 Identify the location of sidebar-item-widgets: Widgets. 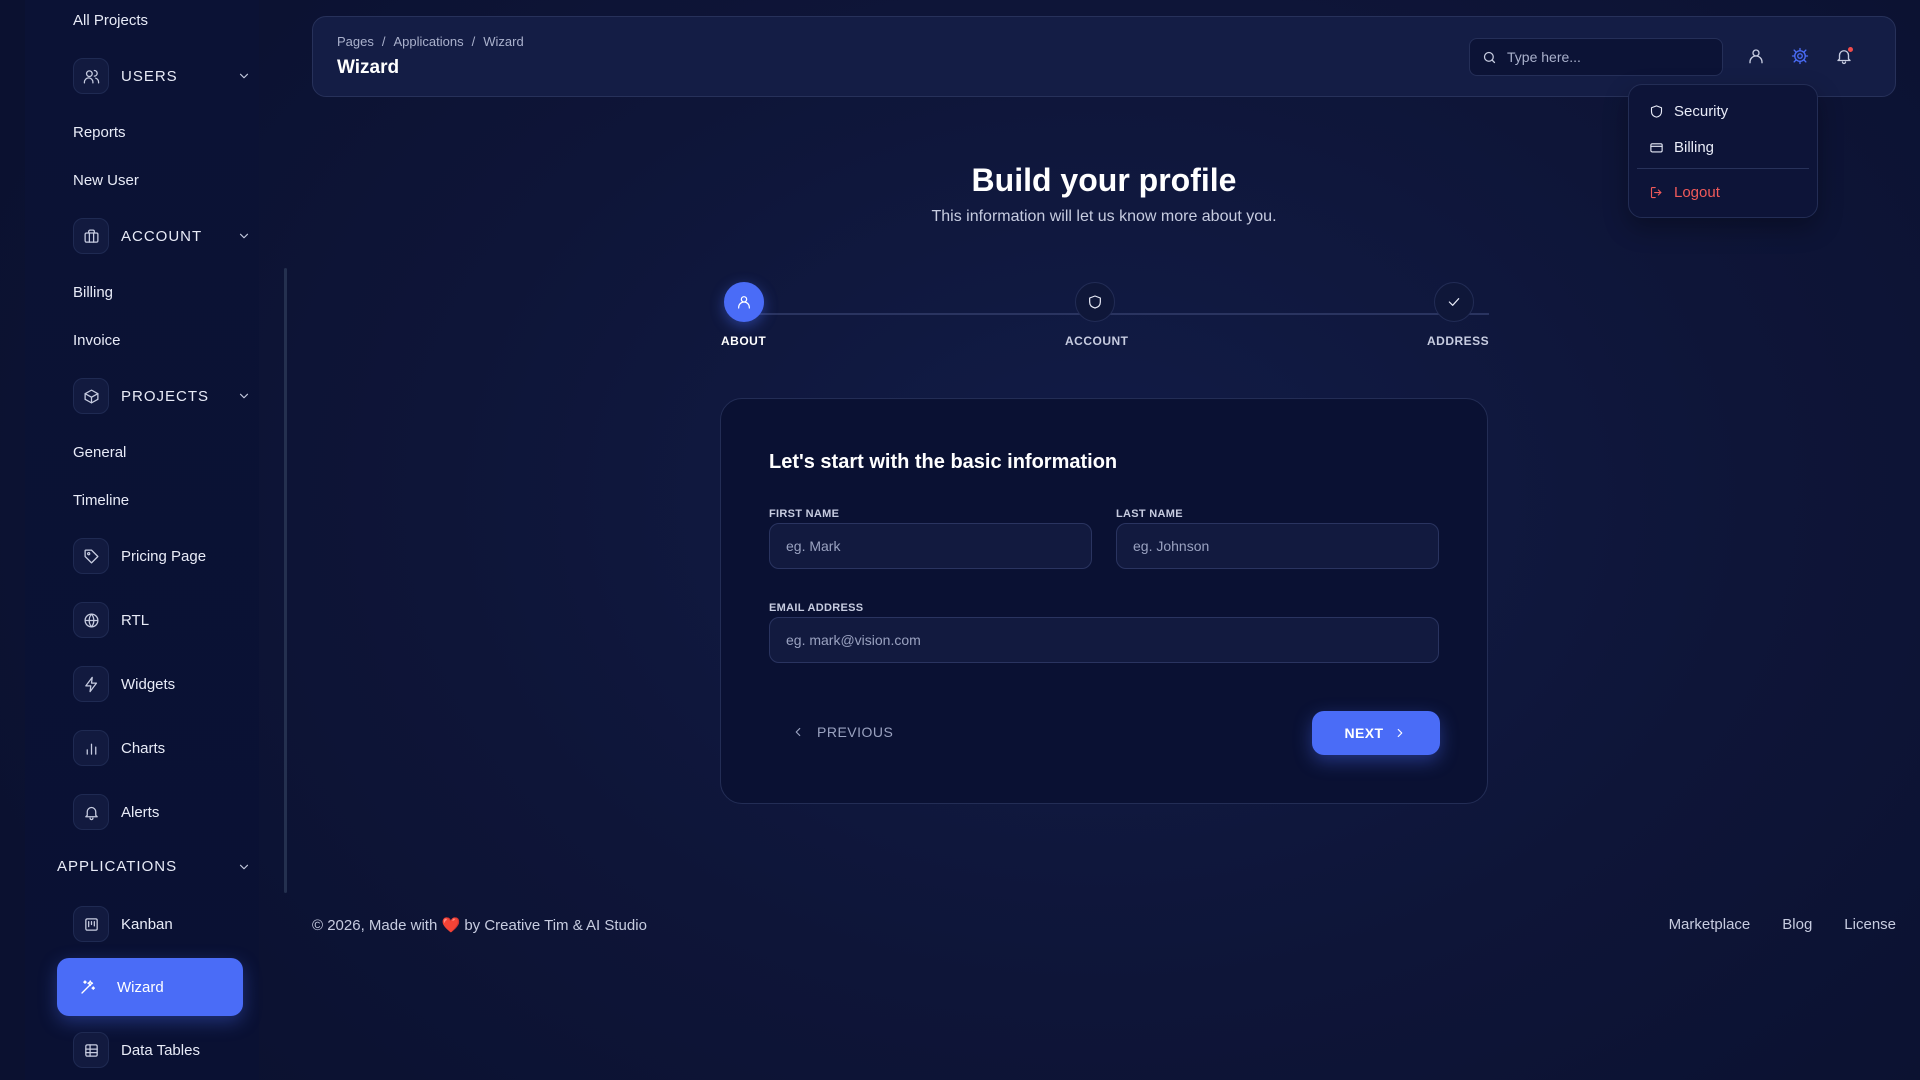
(124, 684).